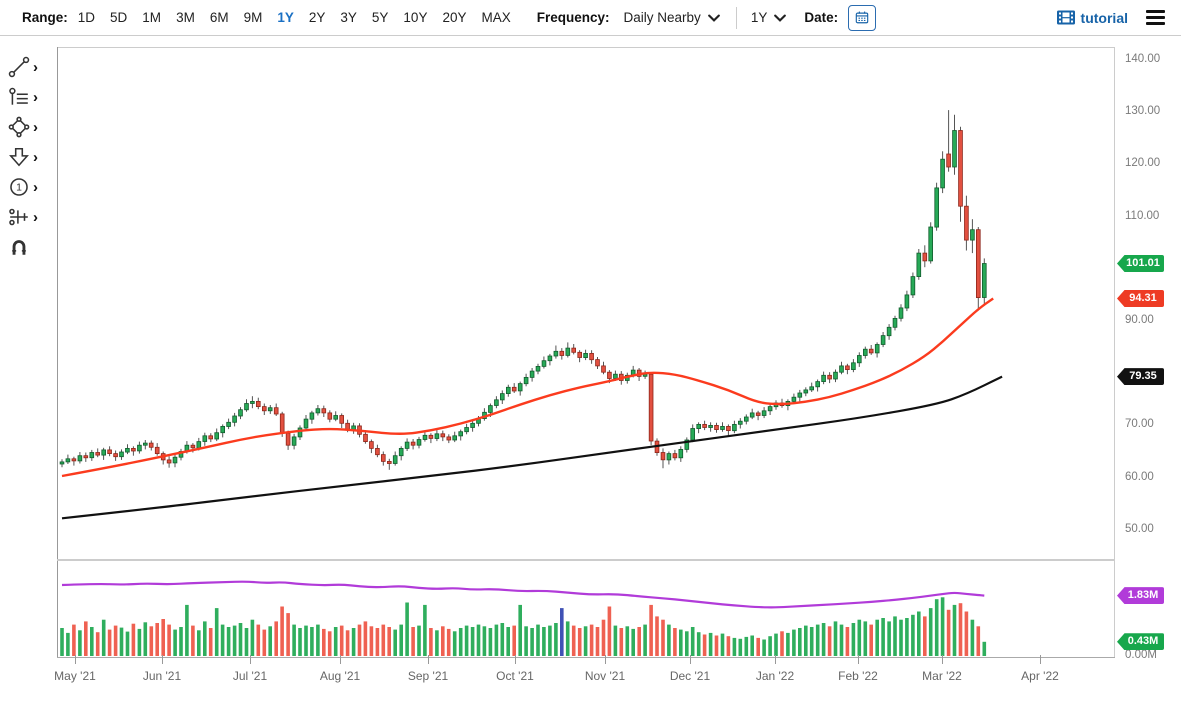  I want to click on range-label: Range:, so click(45, 17).